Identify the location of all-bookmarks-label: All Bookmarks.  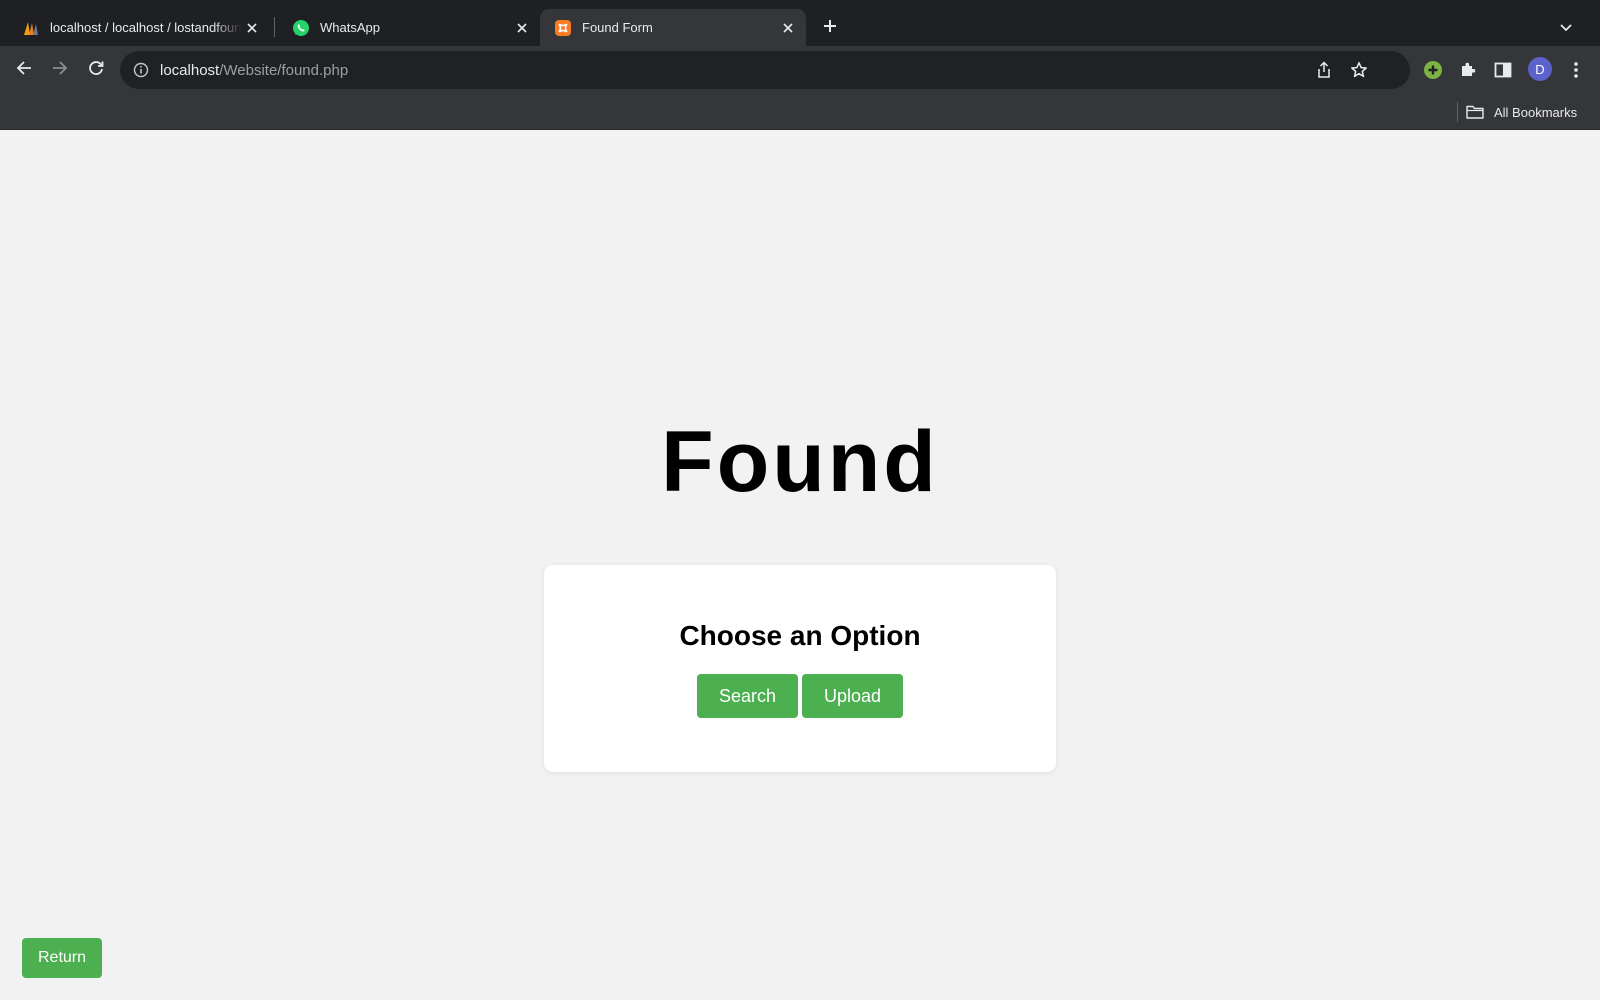
(1536, 112).